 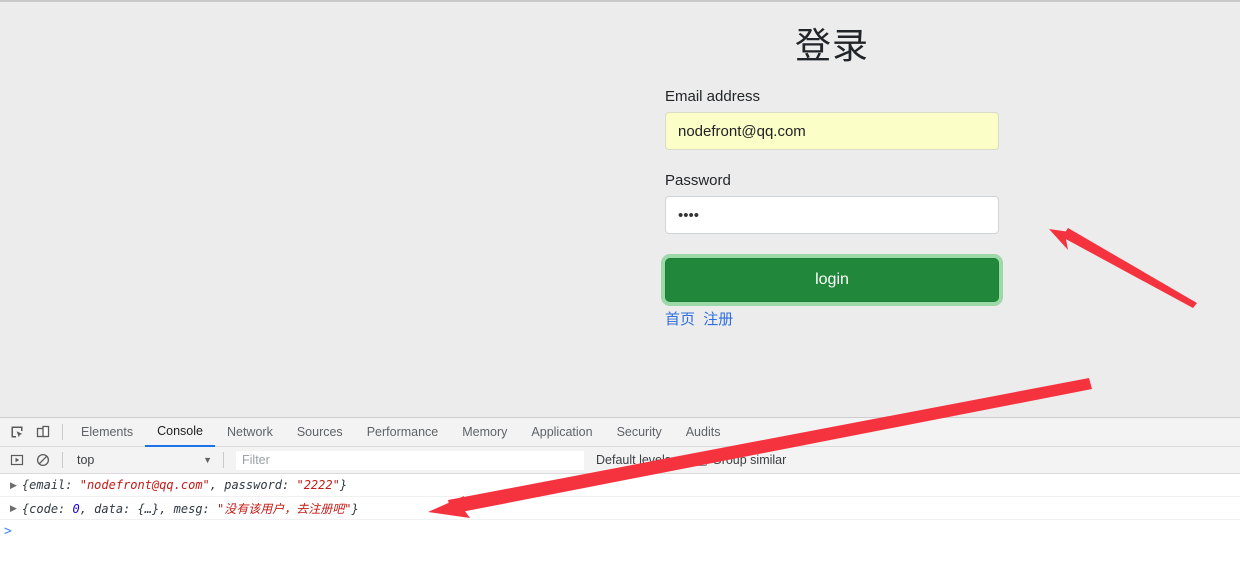 What do you see at coordinates (86, 460) in the screenshot?
I see `execution-context-value: top` at bounding box center [86, 460].